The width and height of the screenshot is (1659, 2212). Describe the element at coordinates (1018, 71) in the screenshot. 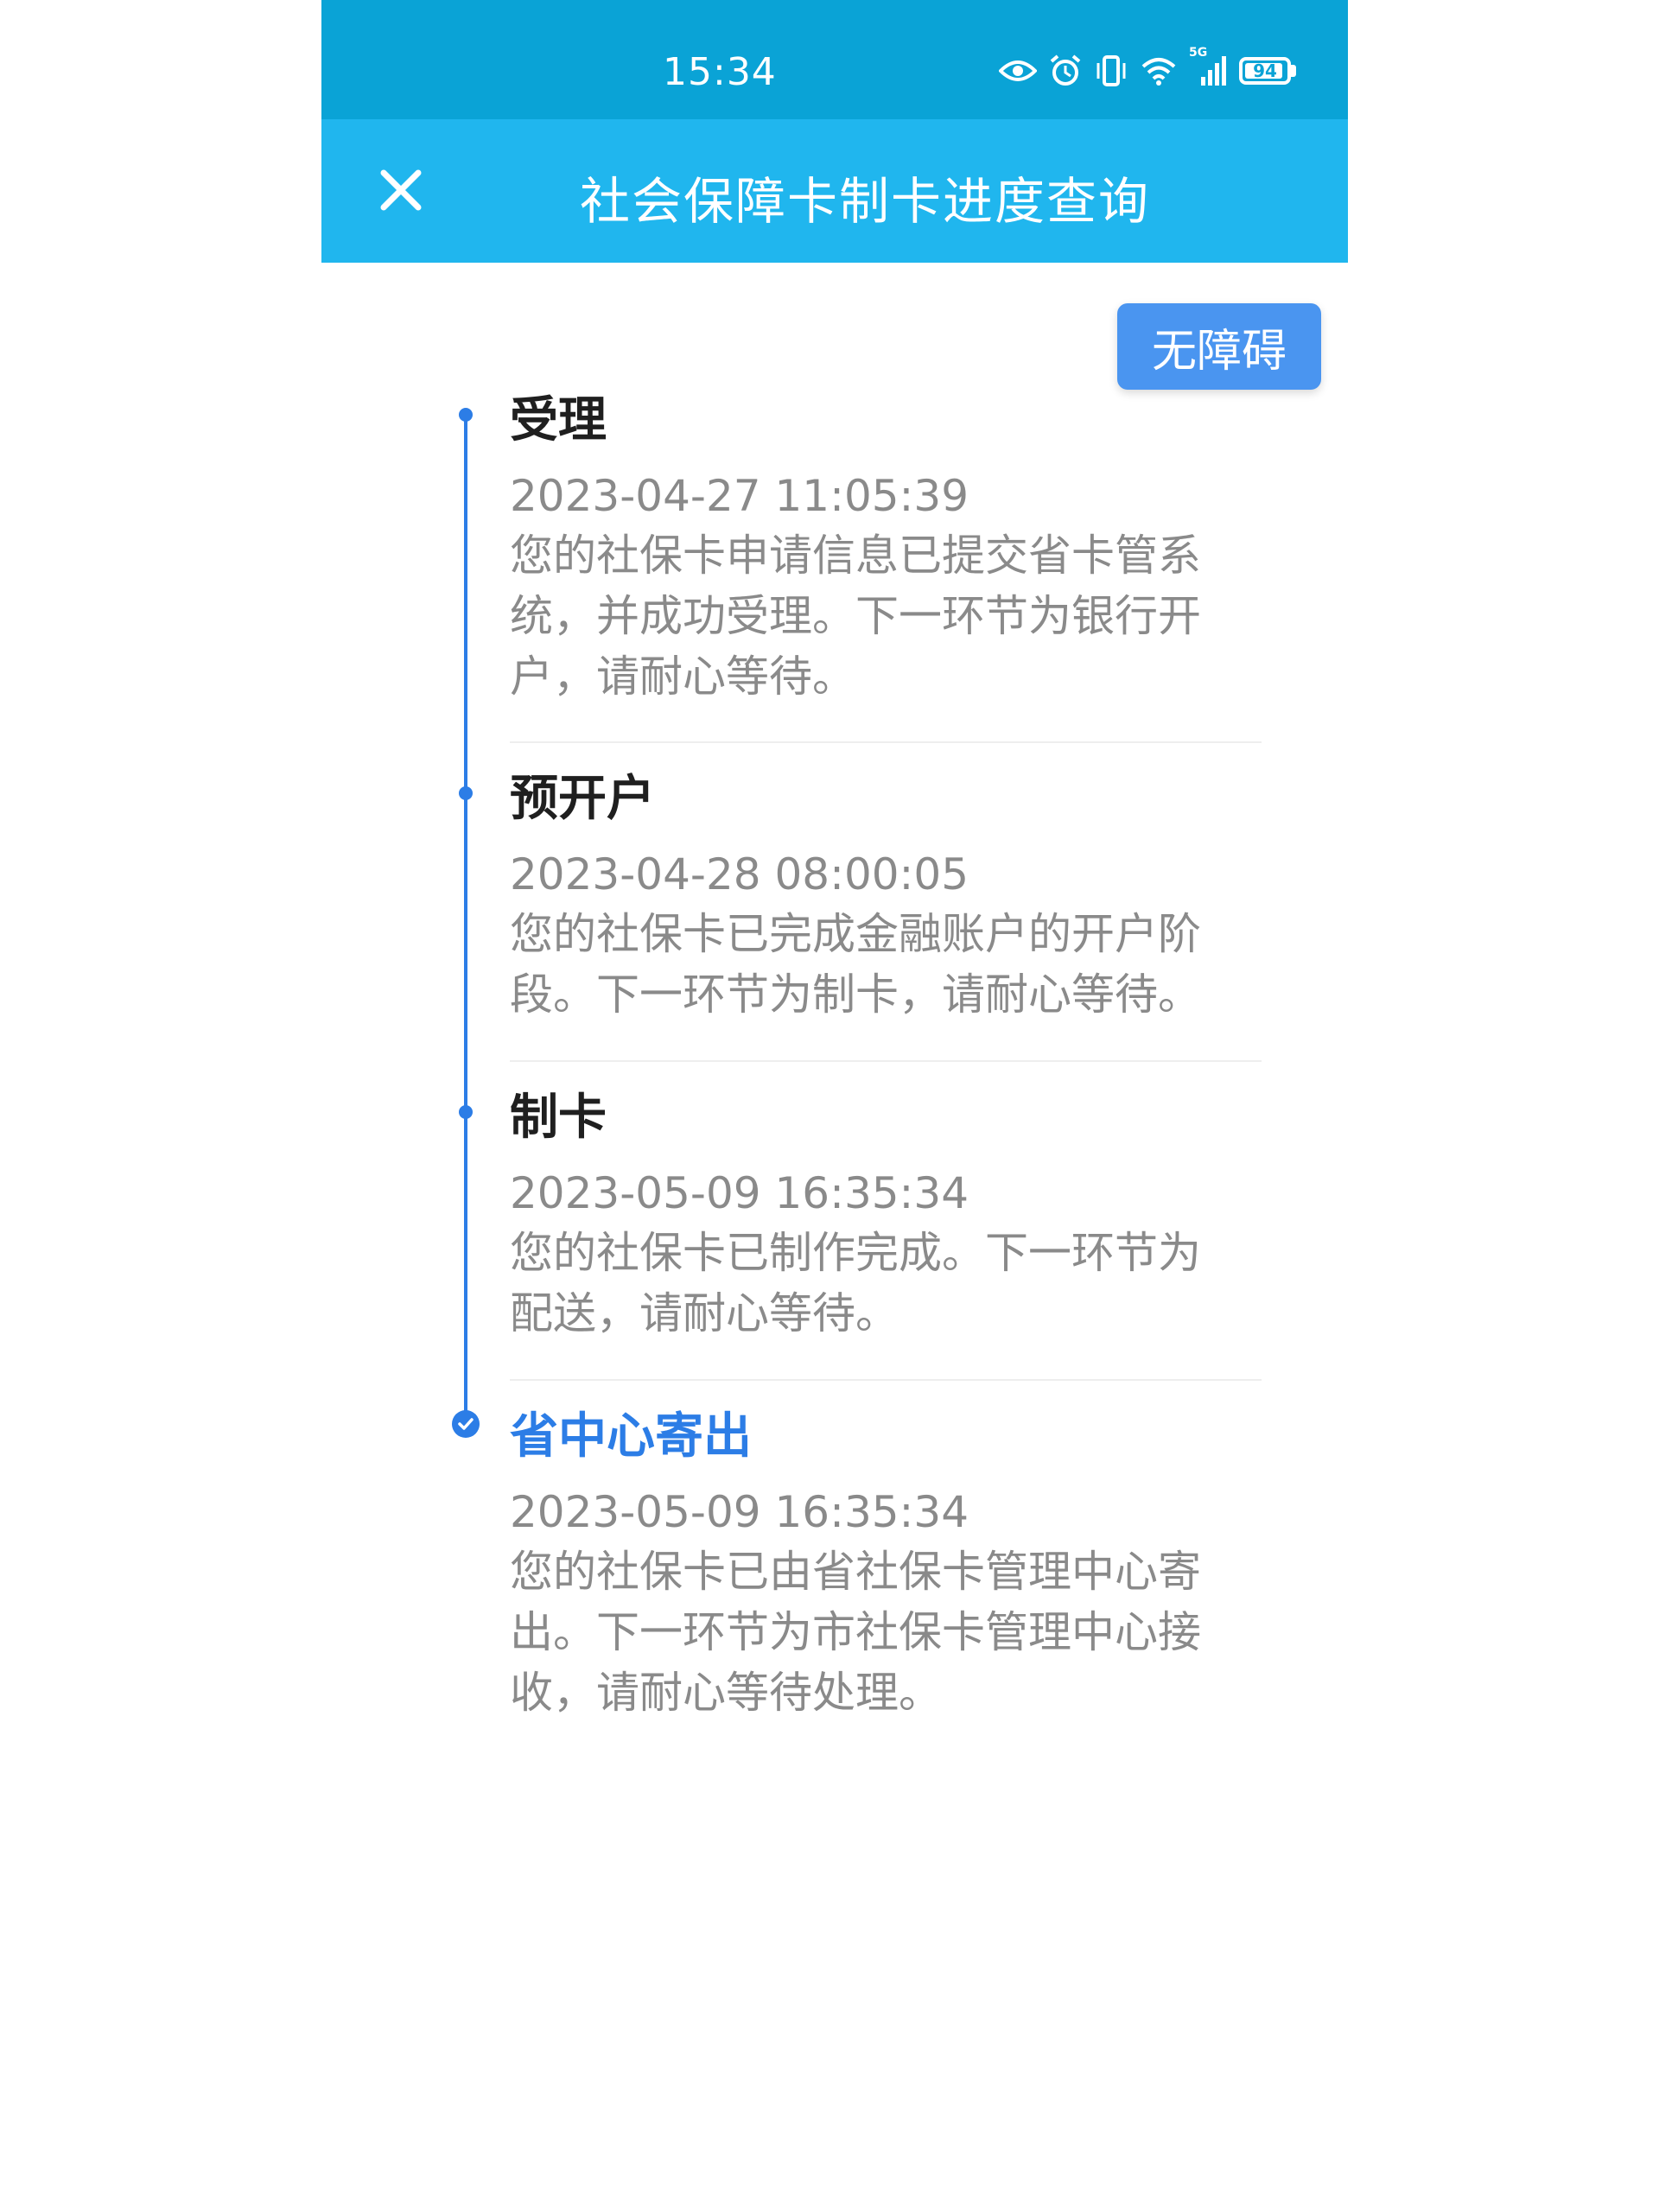

I see `eye-icon` at that location.